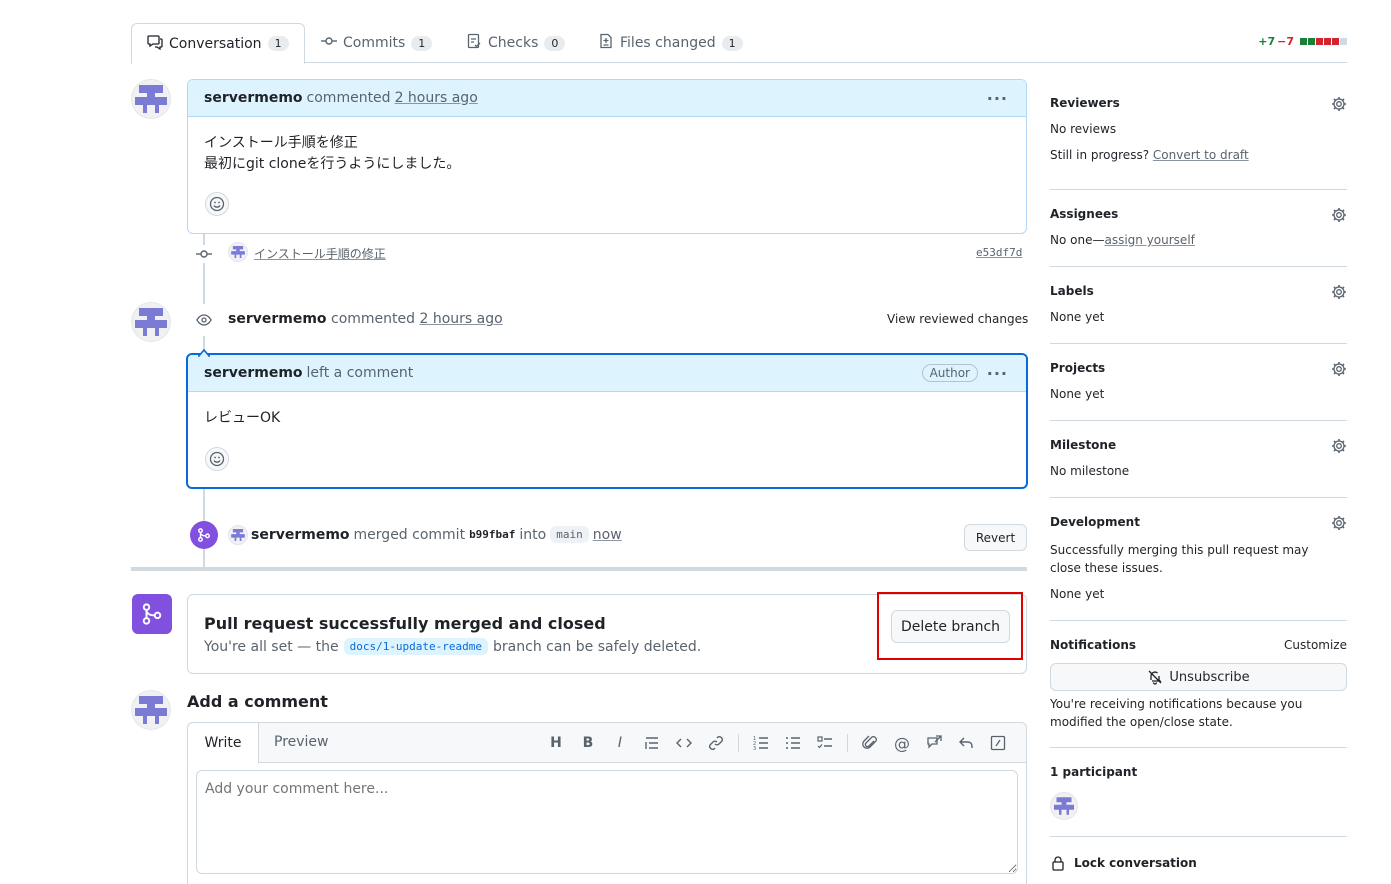 The height and width of the screenshot is (884, 1391). What do you see at coordinates (1149, 240) in the screenshot?
I see `assign-yourself-link: assign yourself` at bounding box center [1149, 240].